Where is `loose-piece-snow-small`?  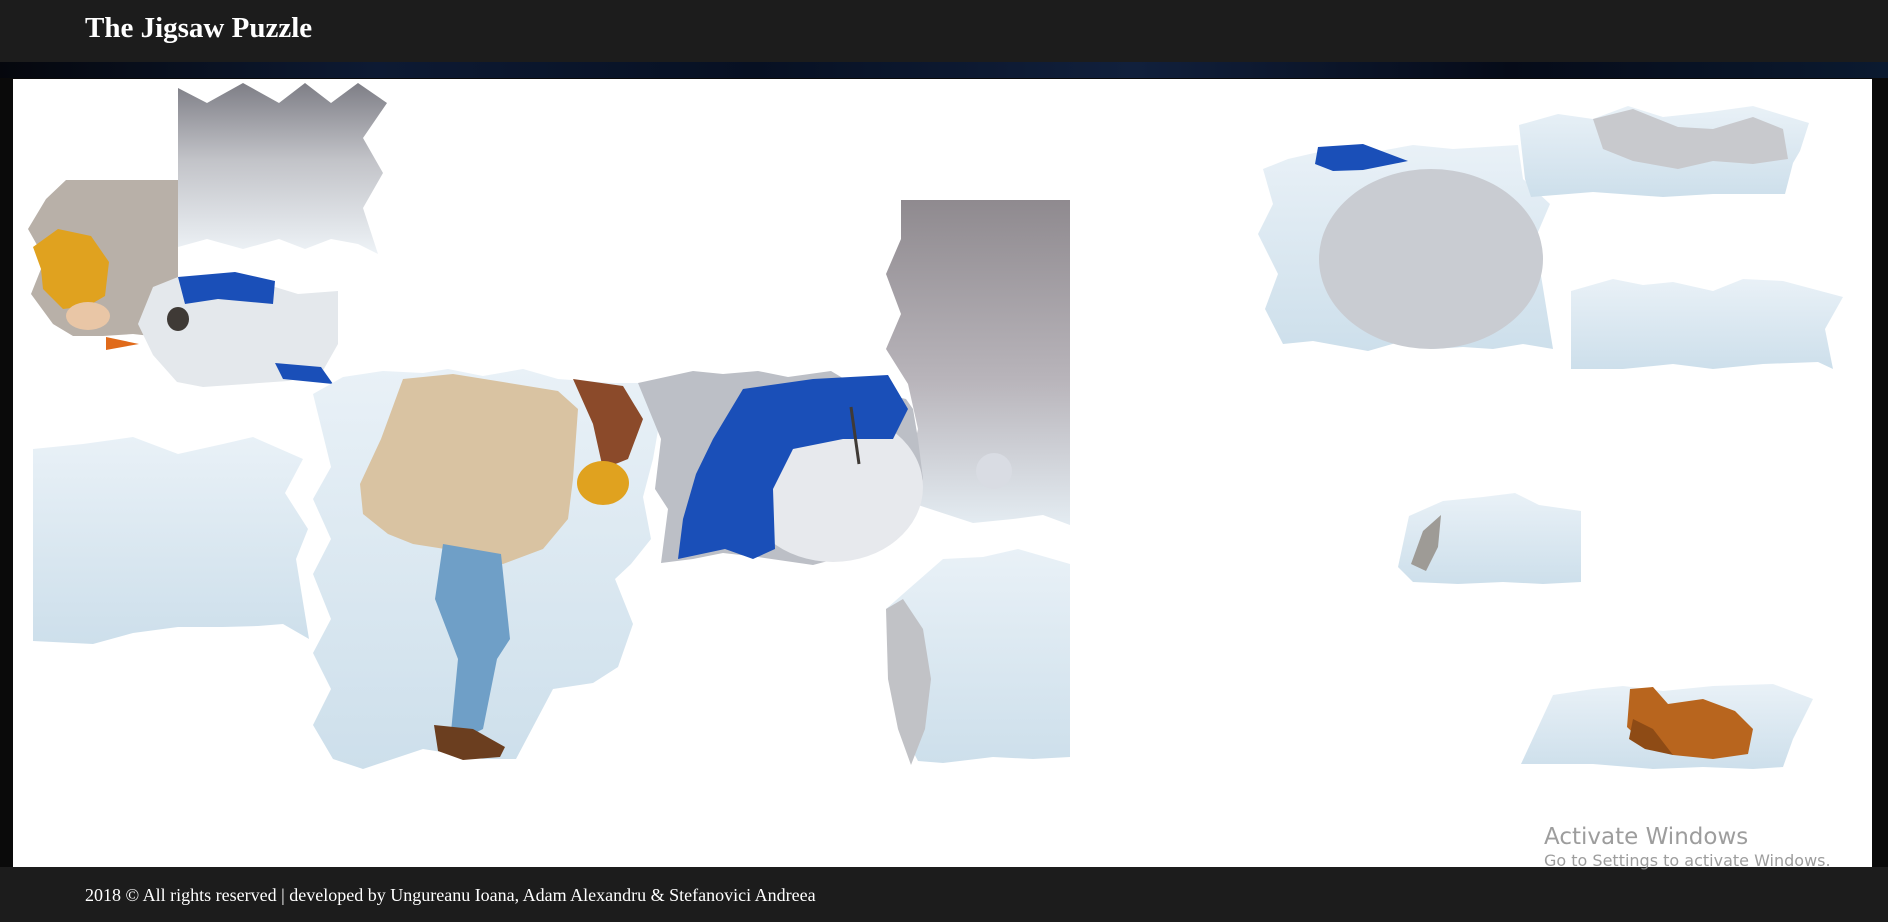
loose-piece-snow-small is located at coordinates (1489, 538).